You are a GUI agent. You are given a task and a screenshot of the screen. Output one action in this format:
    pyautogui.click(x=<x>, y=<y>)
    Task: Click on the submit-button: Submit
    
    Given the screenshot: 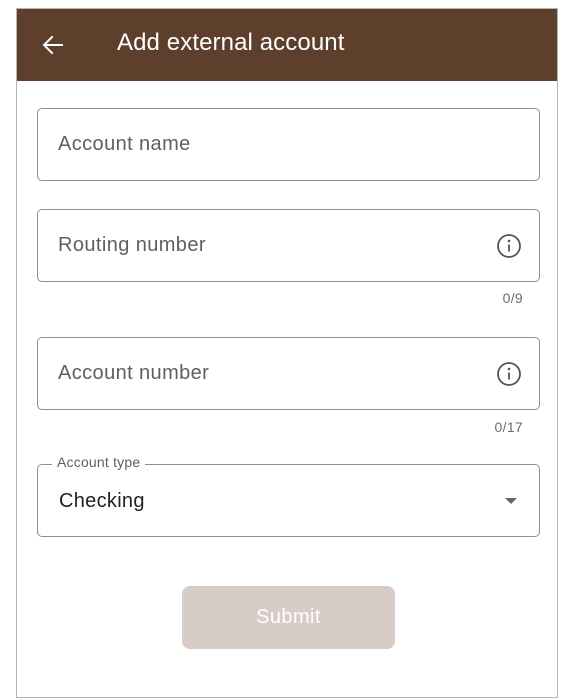 What is the action you would take?
    pyautogui.click(x=288, y=617)
    